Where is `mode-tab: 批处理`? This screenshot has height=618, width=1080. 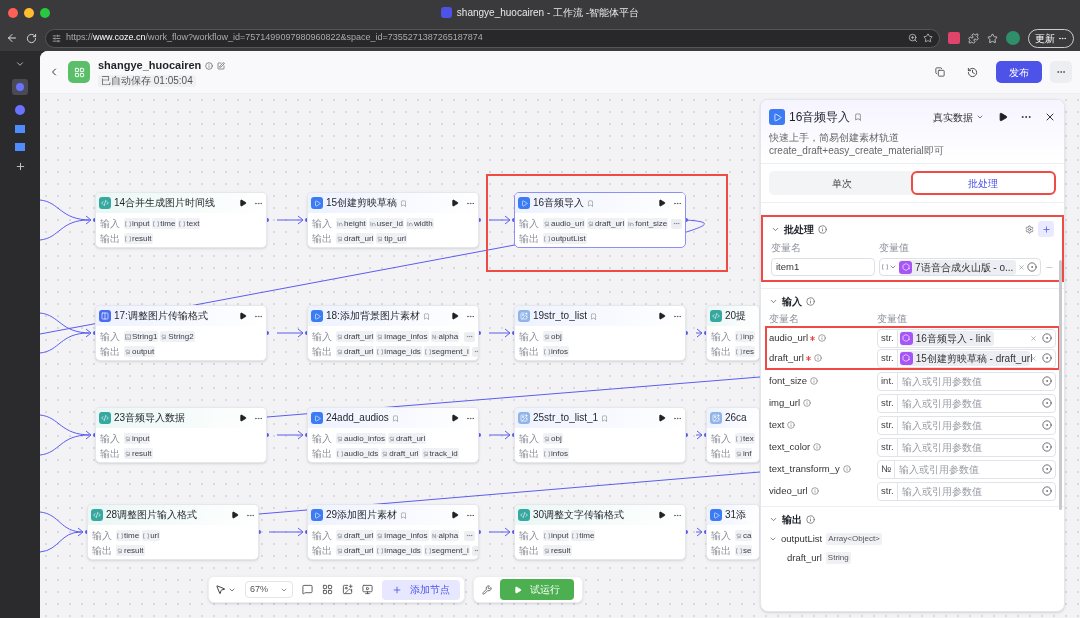
mode-tab: 批处理 is located at coordinates (983, 183).